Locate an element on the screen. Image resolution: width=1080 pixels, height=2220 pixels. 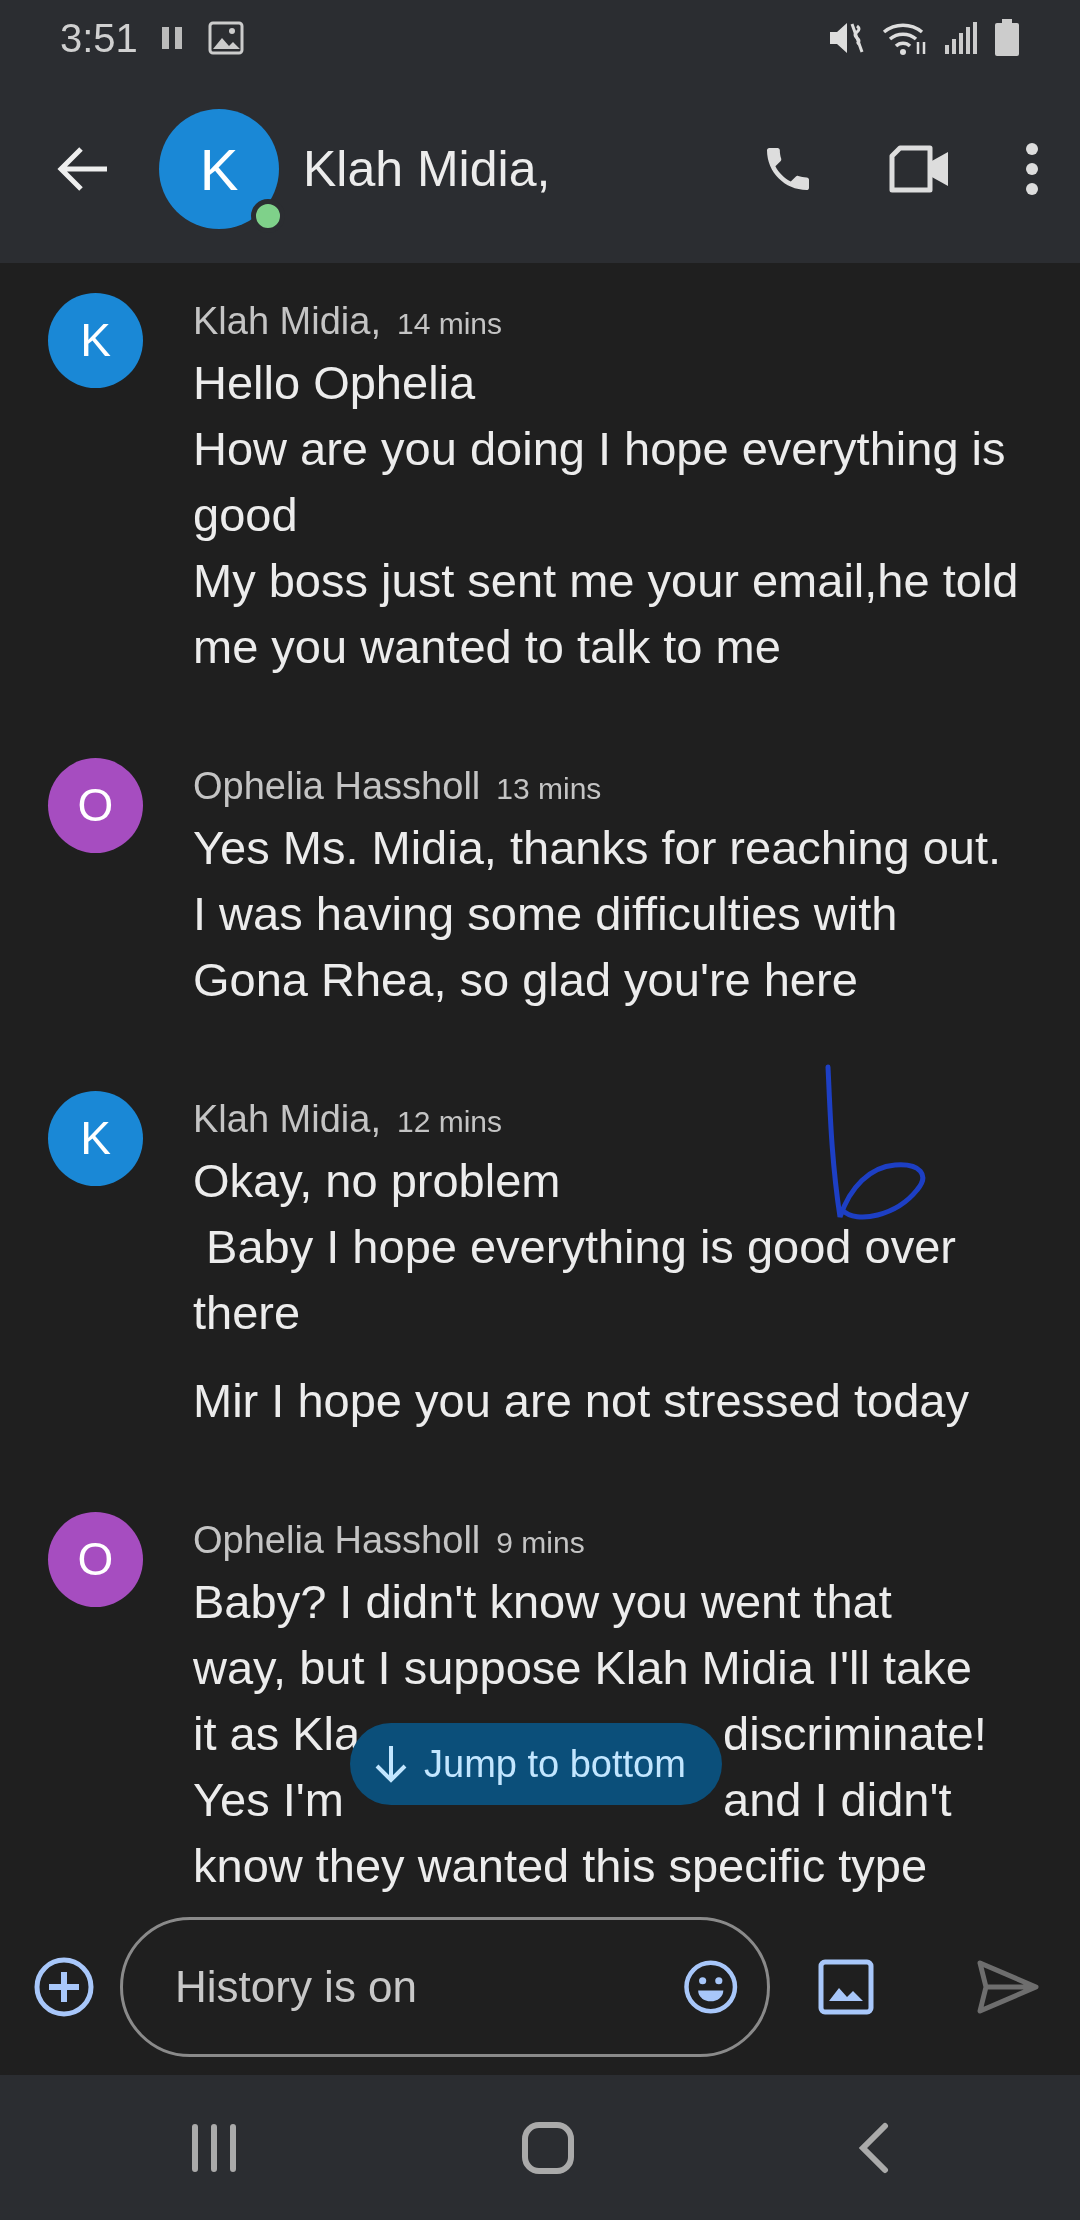
recent-apps-button is located at coordinates (214, 2147).